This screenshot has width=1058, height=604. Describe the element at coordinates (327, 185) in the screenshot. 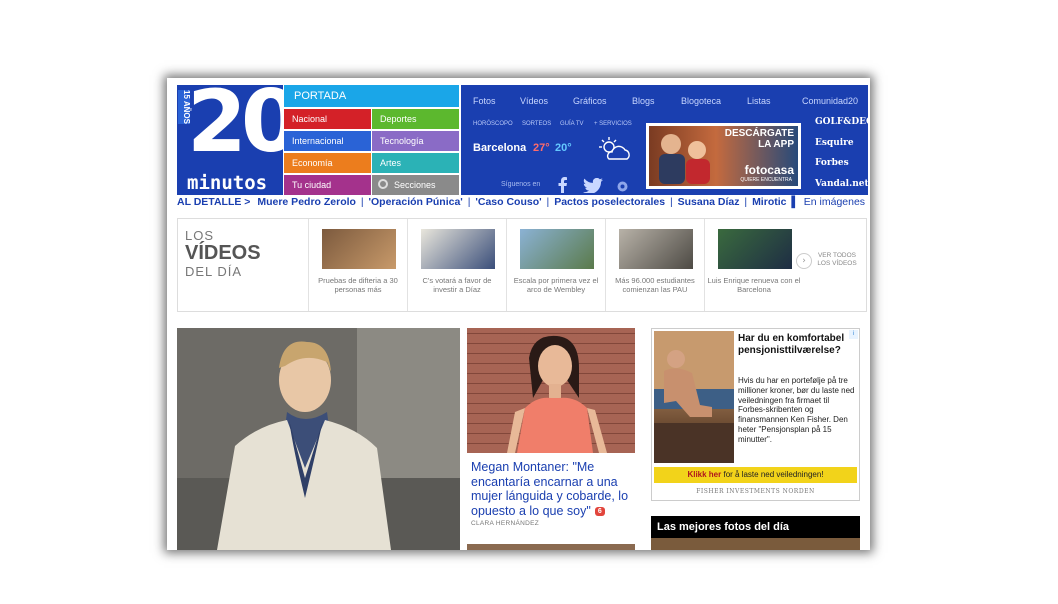

I see `section-tu-ciudad: Tu ciudad` at that location.